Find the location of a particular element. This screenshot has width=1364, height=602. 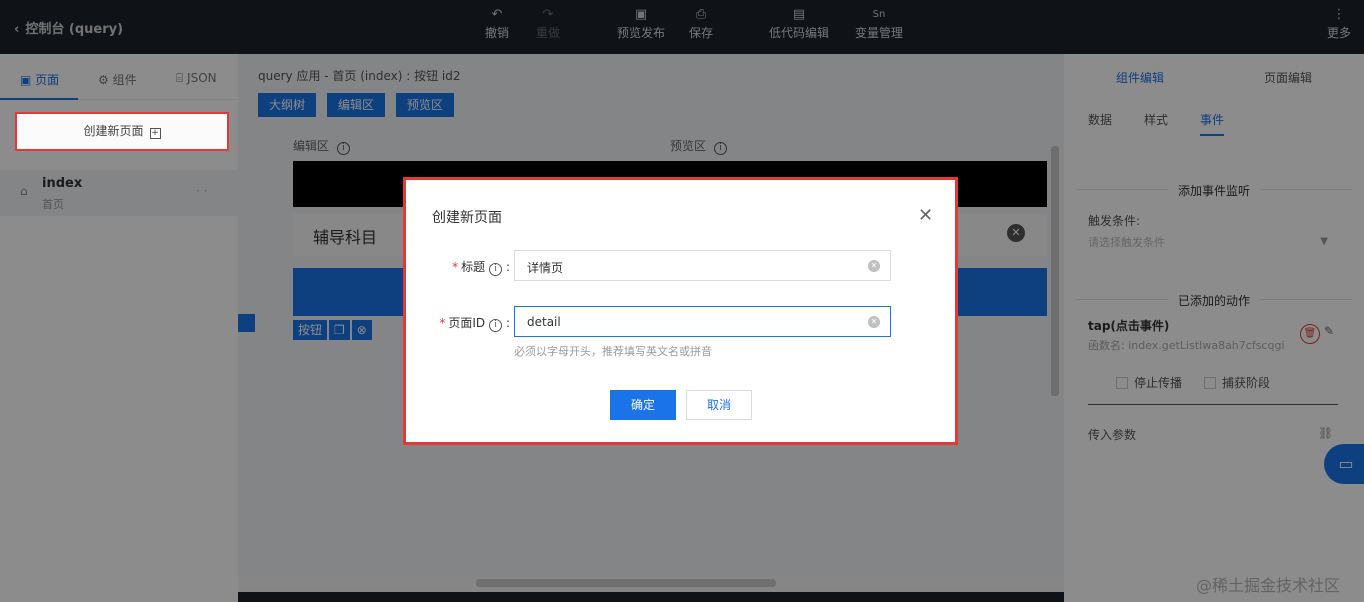

create-page-button: 创建新页面 + is located at coordinates (122, 131).